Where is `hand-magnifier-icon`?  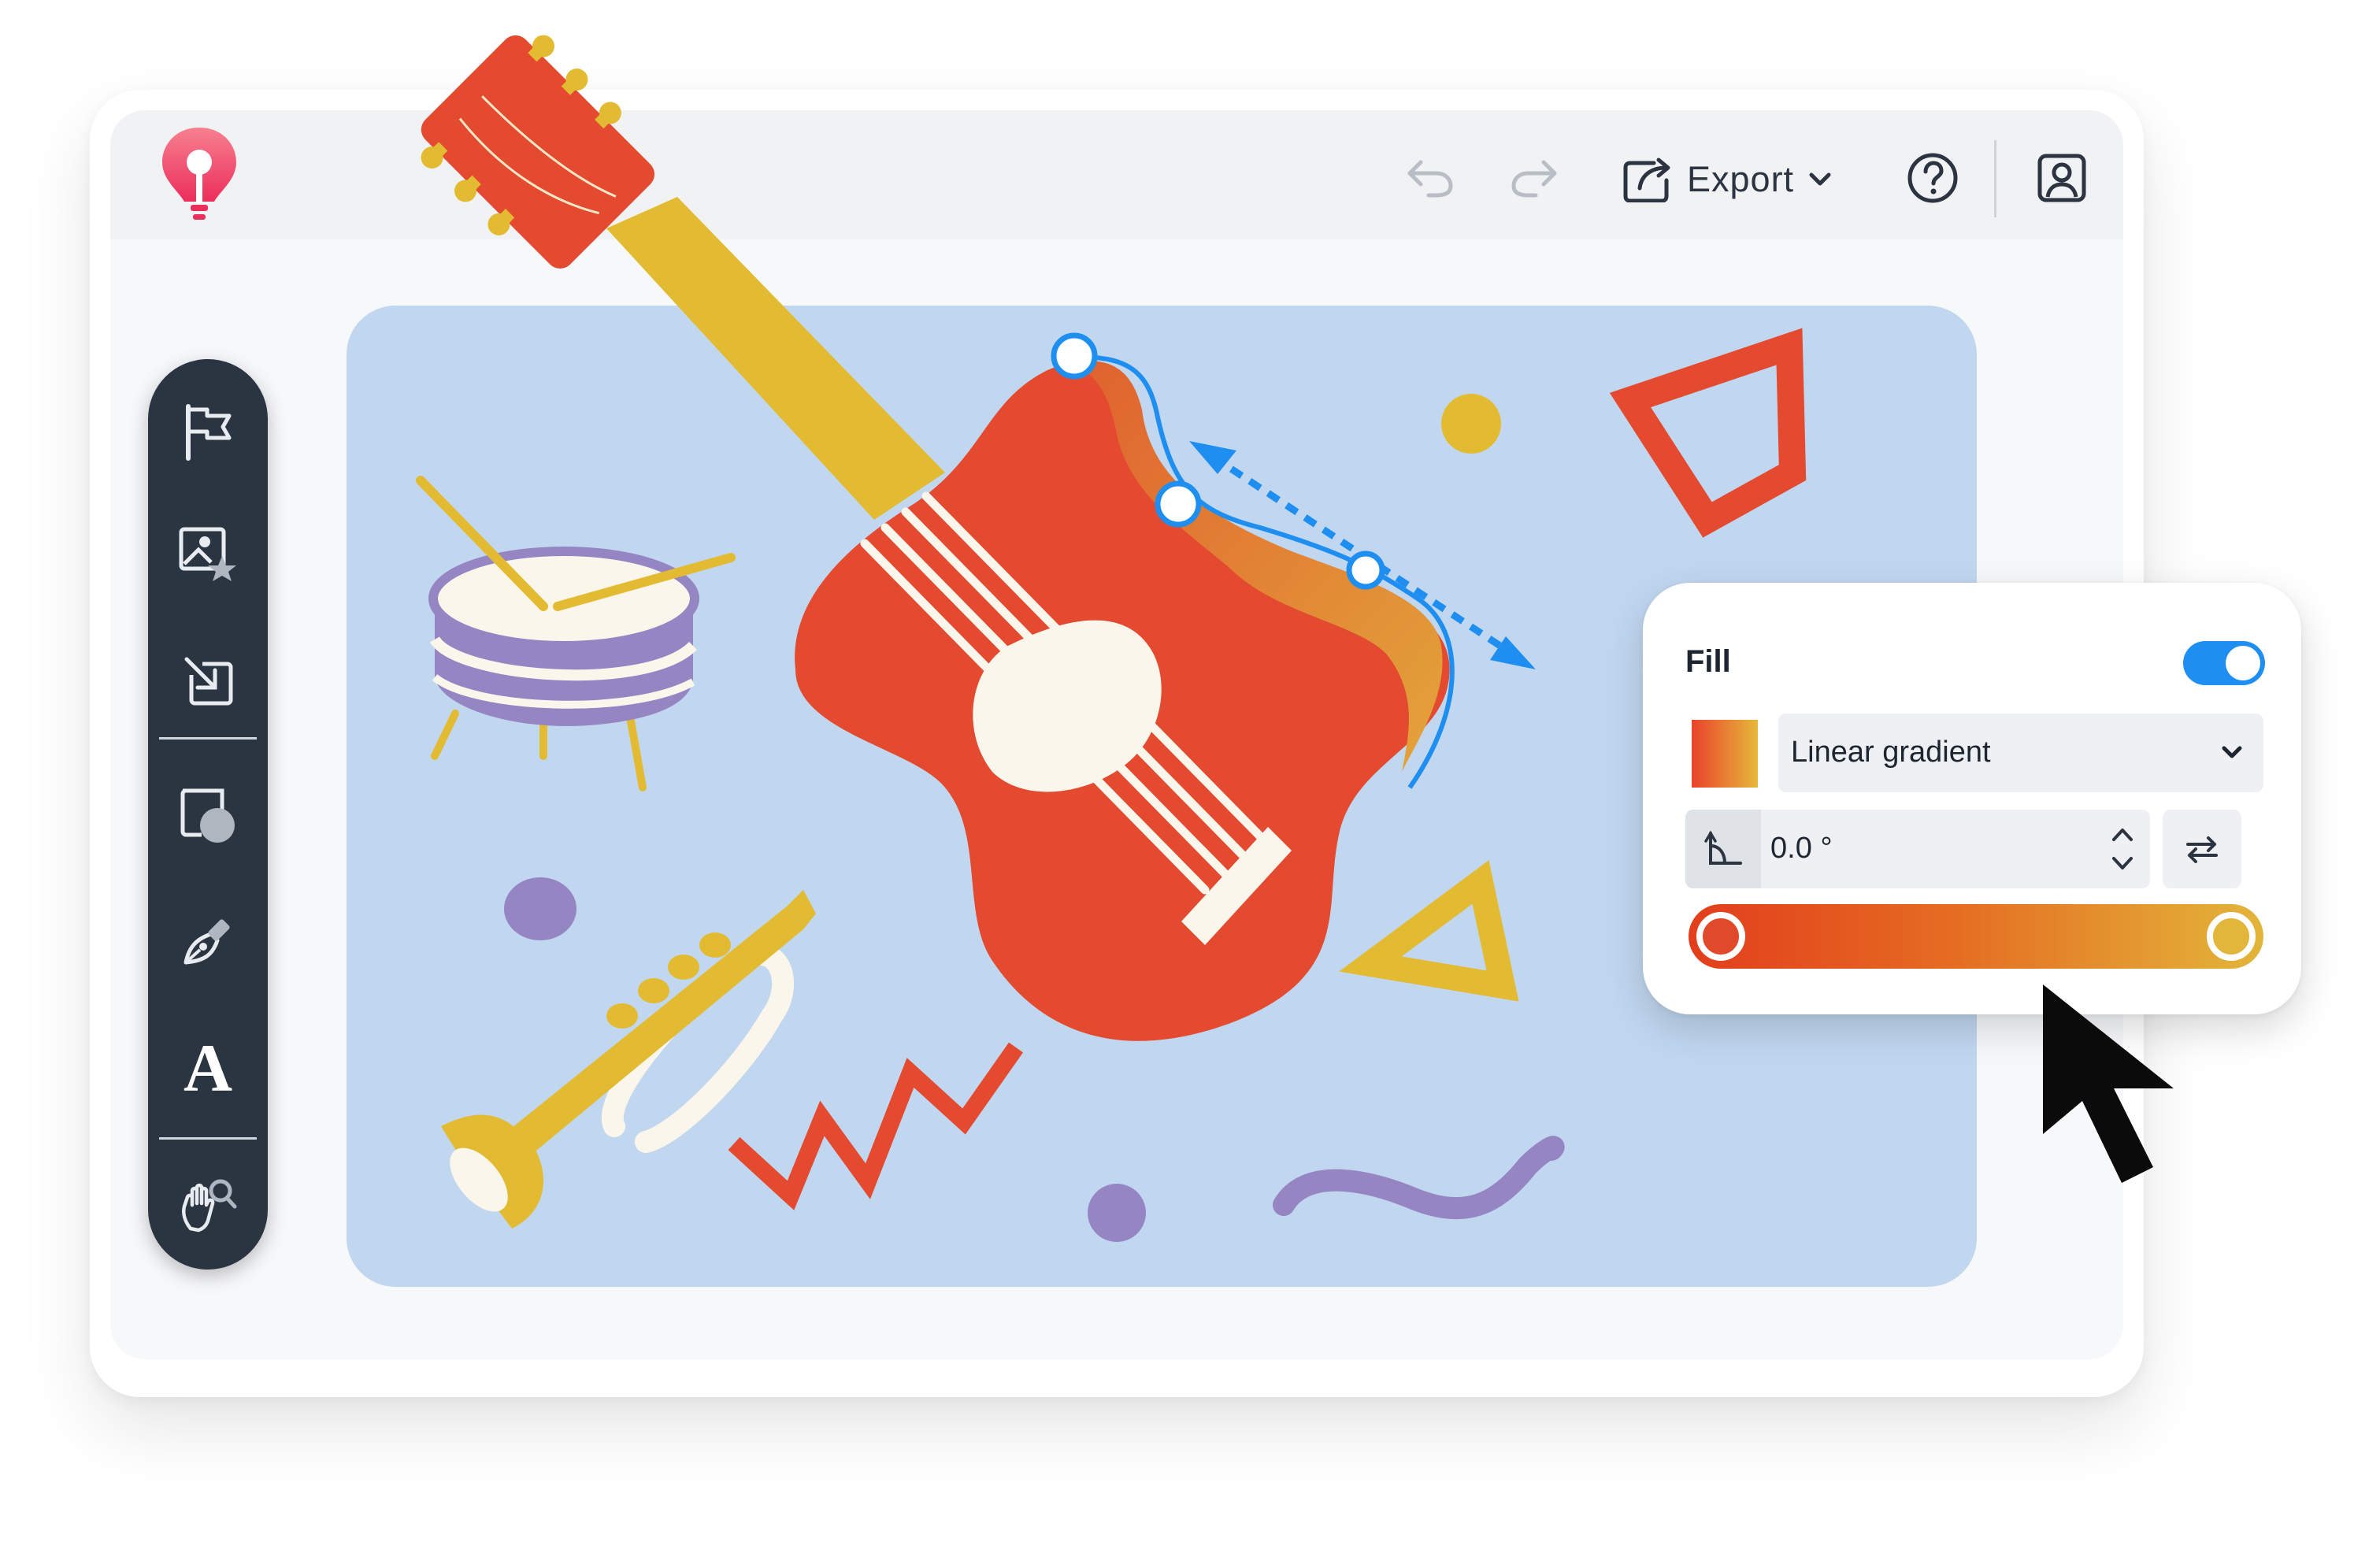 hand-magnifier-icon is located at coordinates (210, 1206).